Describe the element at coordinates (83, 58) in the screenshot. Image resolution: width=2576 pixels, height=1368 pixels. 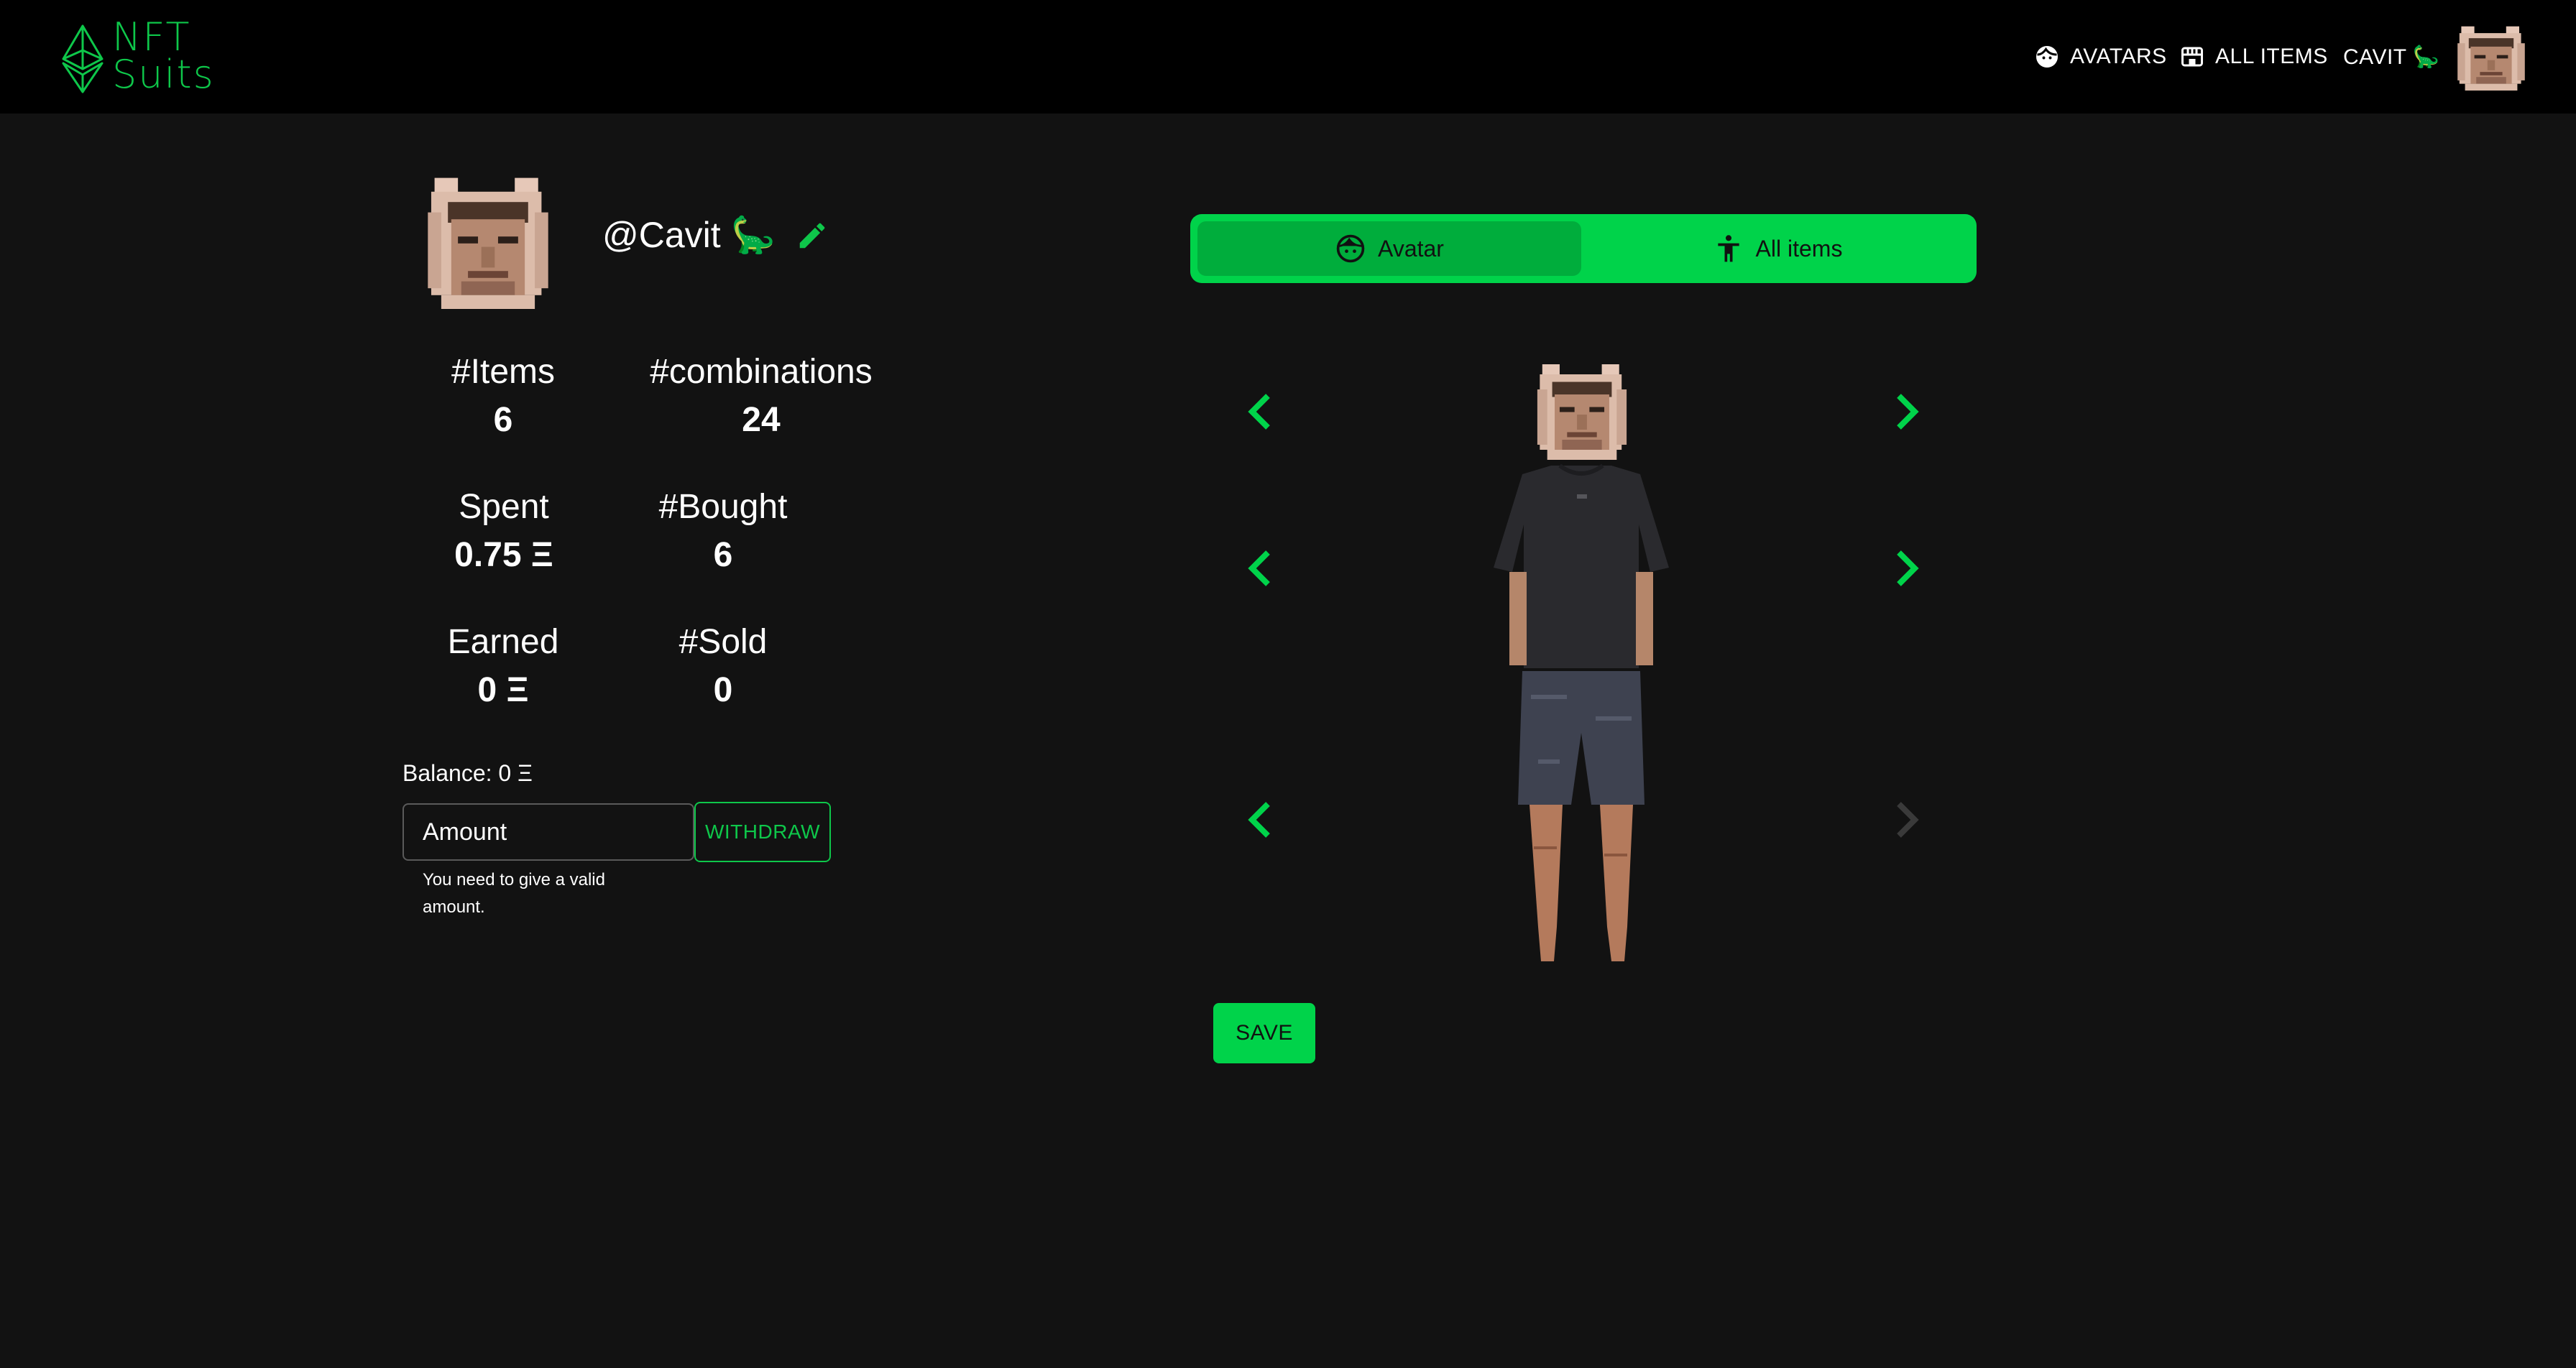
I see `ethereum-icon` at that location.